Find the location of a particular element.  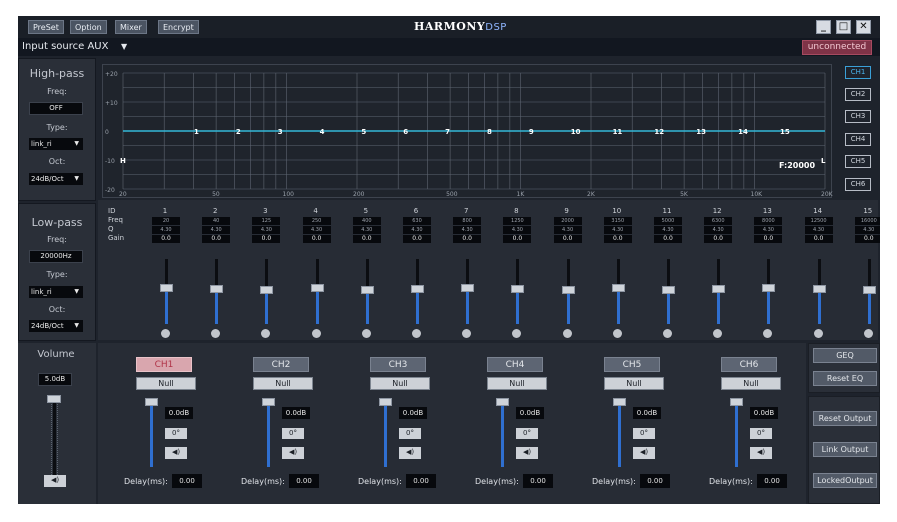

lowpass-oct-select: 24dB/Oct ▼ is located at coordinates (56, 326).